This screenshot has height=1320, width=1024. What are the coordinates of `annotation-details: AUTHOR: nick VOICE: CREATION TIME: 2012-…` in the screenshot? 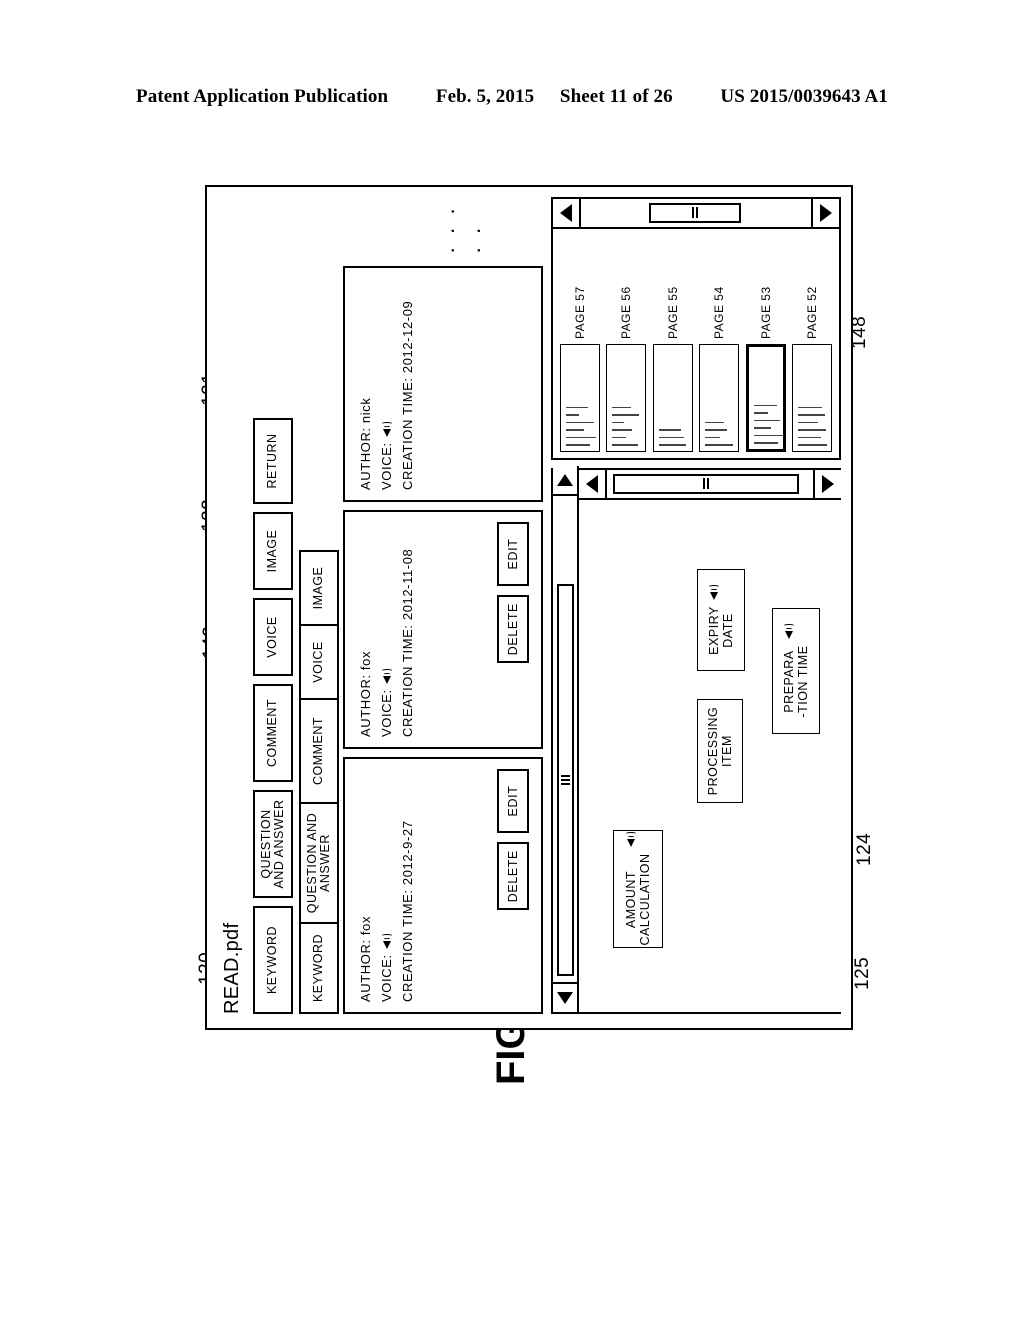 It's located at (386, 395).